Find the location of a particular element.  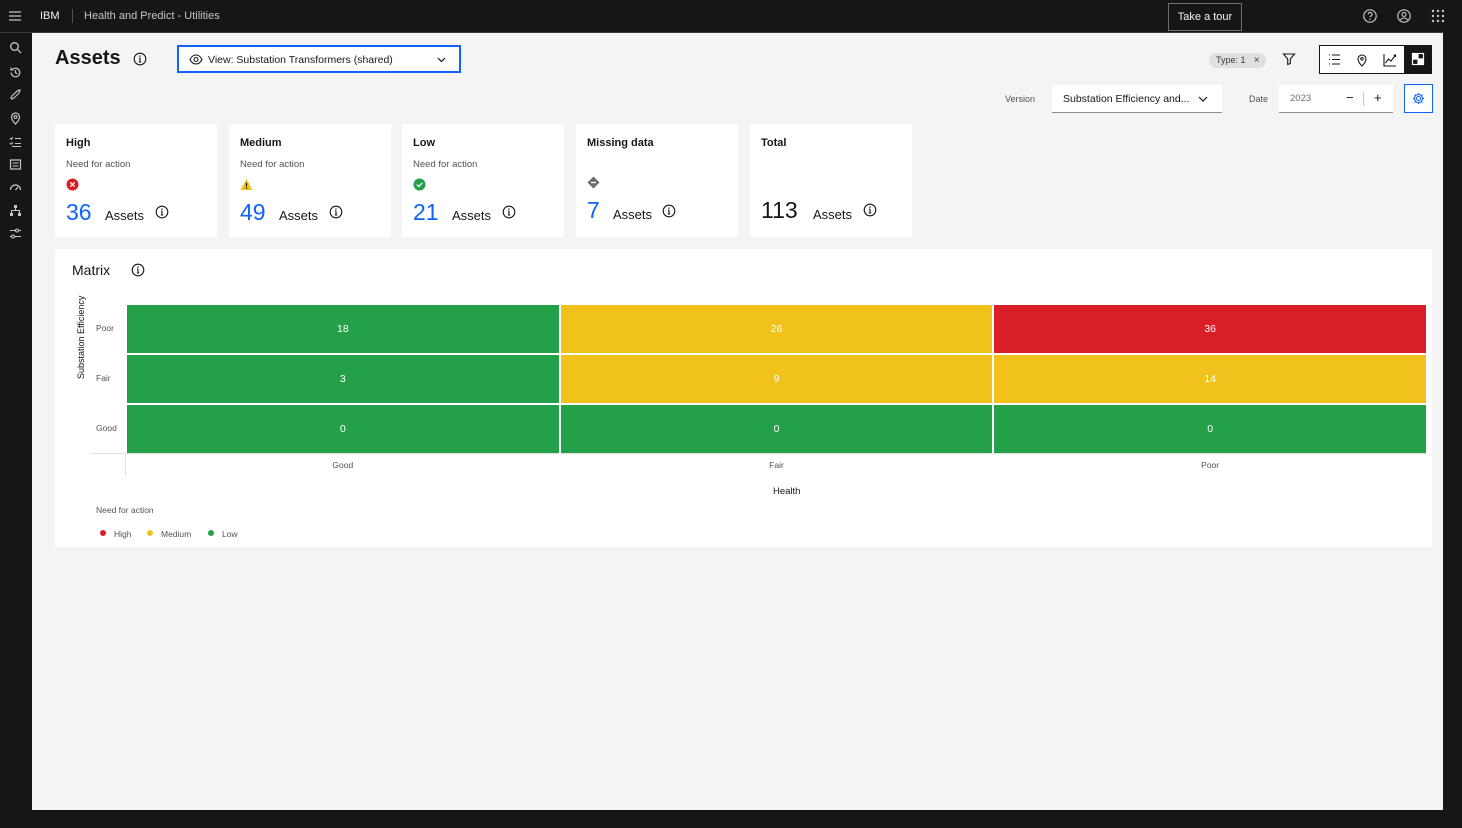

heatmap-cell: 14 is located at coordinates (1210, 379).